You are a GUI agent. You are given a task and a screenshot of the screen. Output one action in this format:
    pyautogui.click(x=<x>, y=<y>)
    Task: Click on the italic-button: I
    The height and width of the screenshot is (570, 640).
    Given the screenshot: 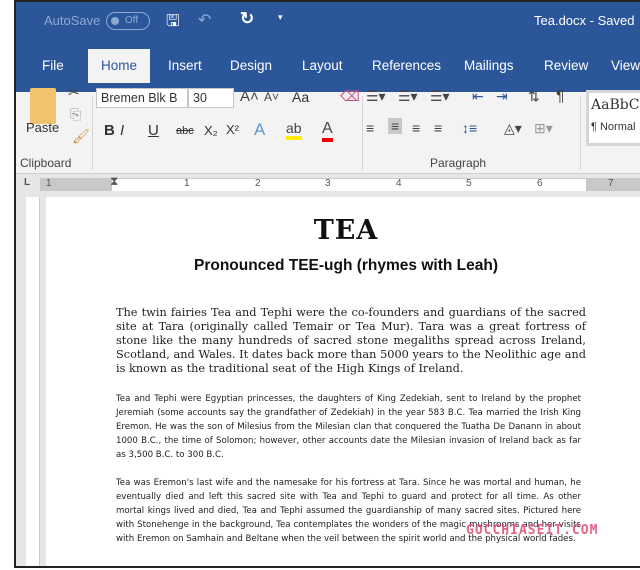 What is the action you would take?
    pyautogui.click(x=122, y=130)
    